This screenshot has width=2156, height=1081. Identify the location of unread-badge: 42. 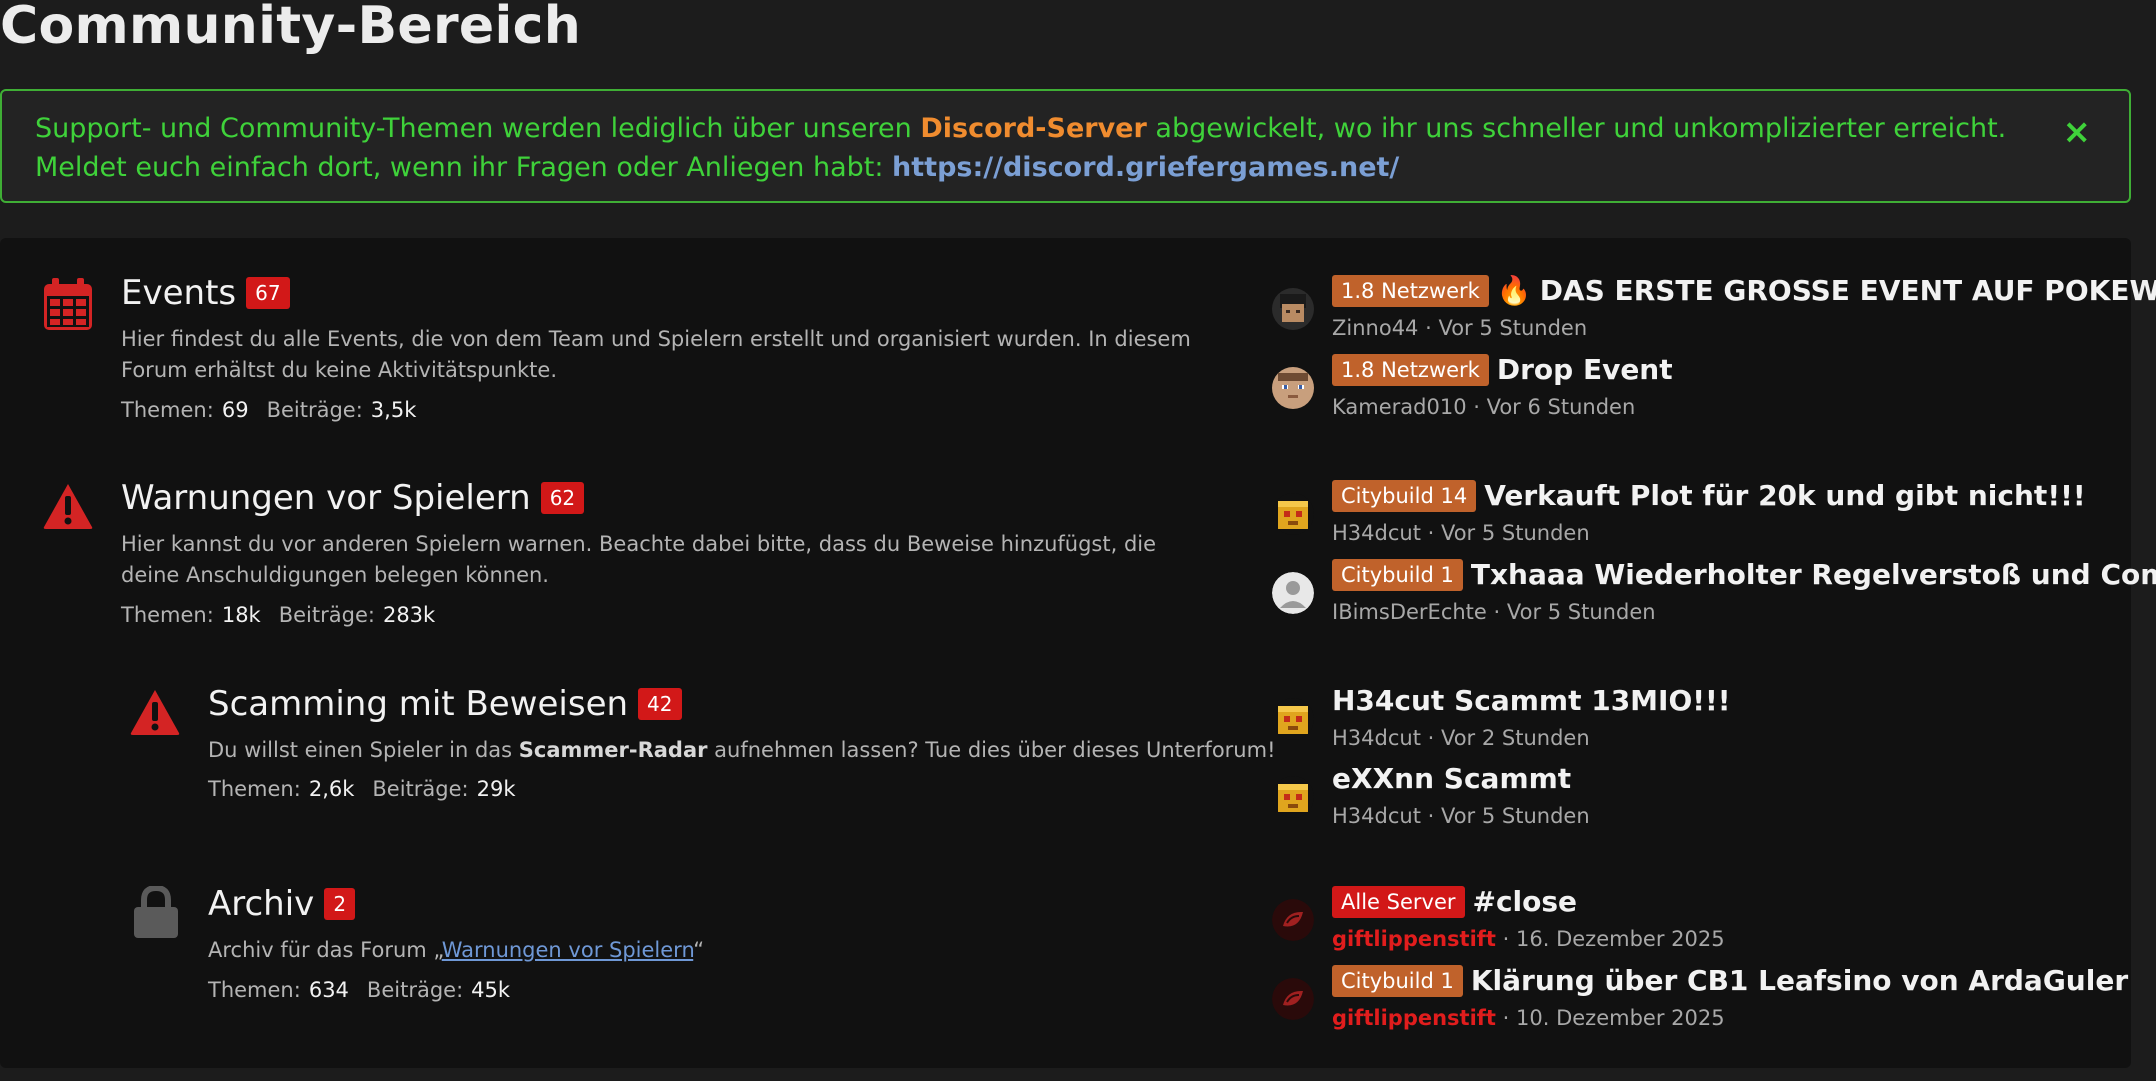
(660, 704).